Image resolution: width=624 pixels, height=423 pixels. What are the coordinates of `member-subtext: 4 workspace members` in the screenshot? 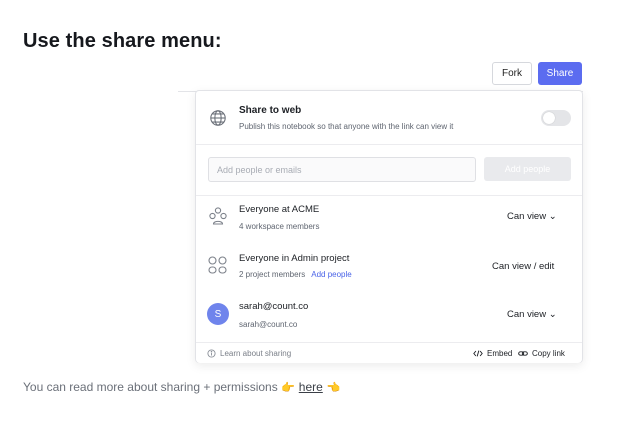 It's located at (279, 226).